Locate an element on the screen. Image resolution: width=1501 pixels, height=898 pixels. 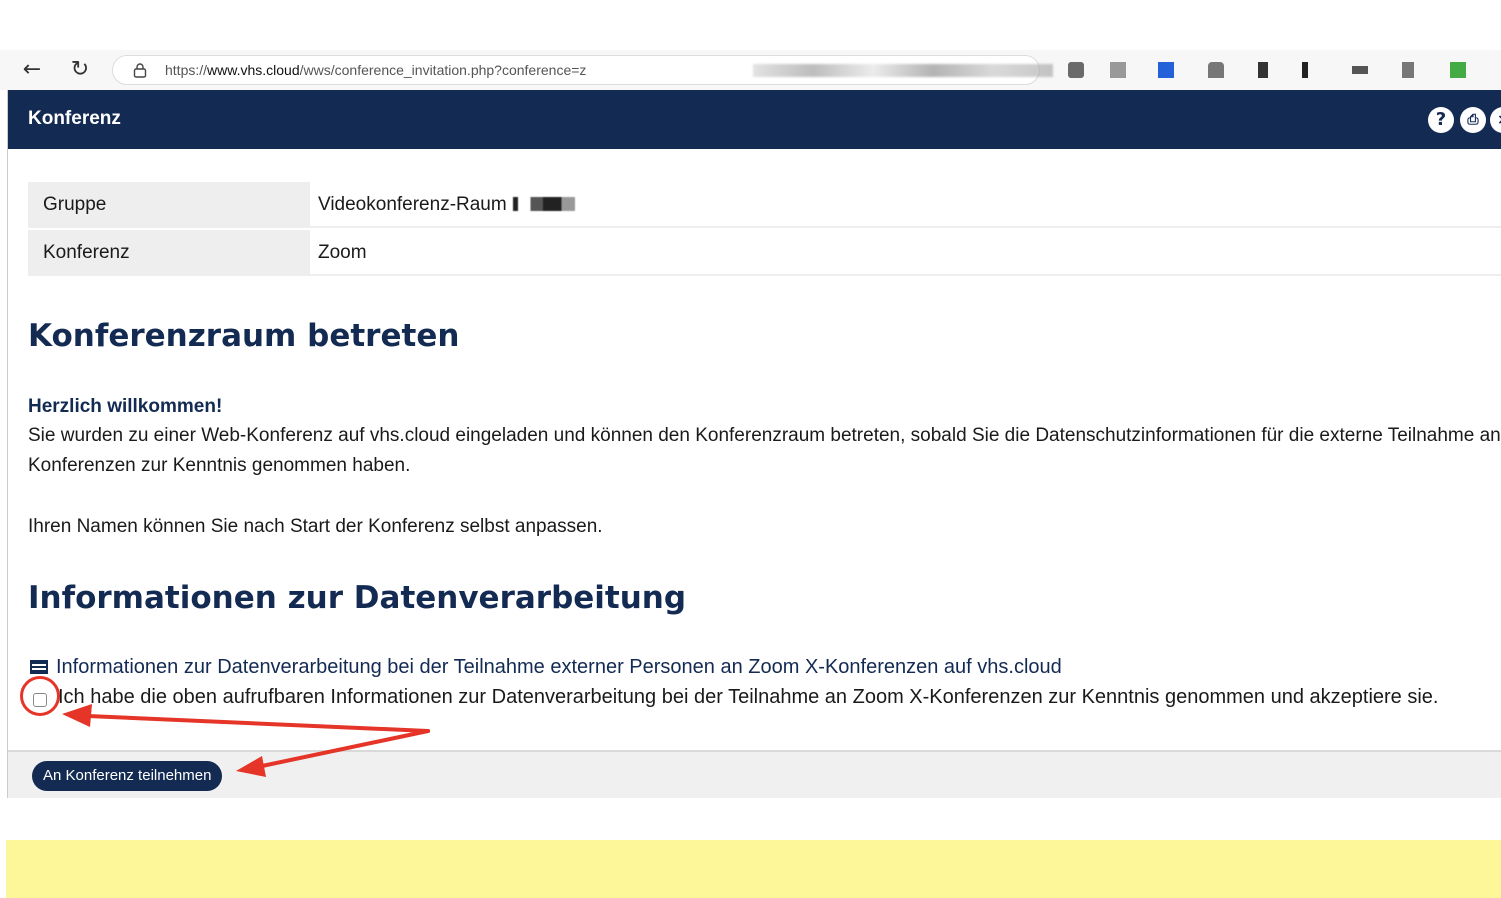
print-icon: ⎙ is located at coordinates (1473, 120).